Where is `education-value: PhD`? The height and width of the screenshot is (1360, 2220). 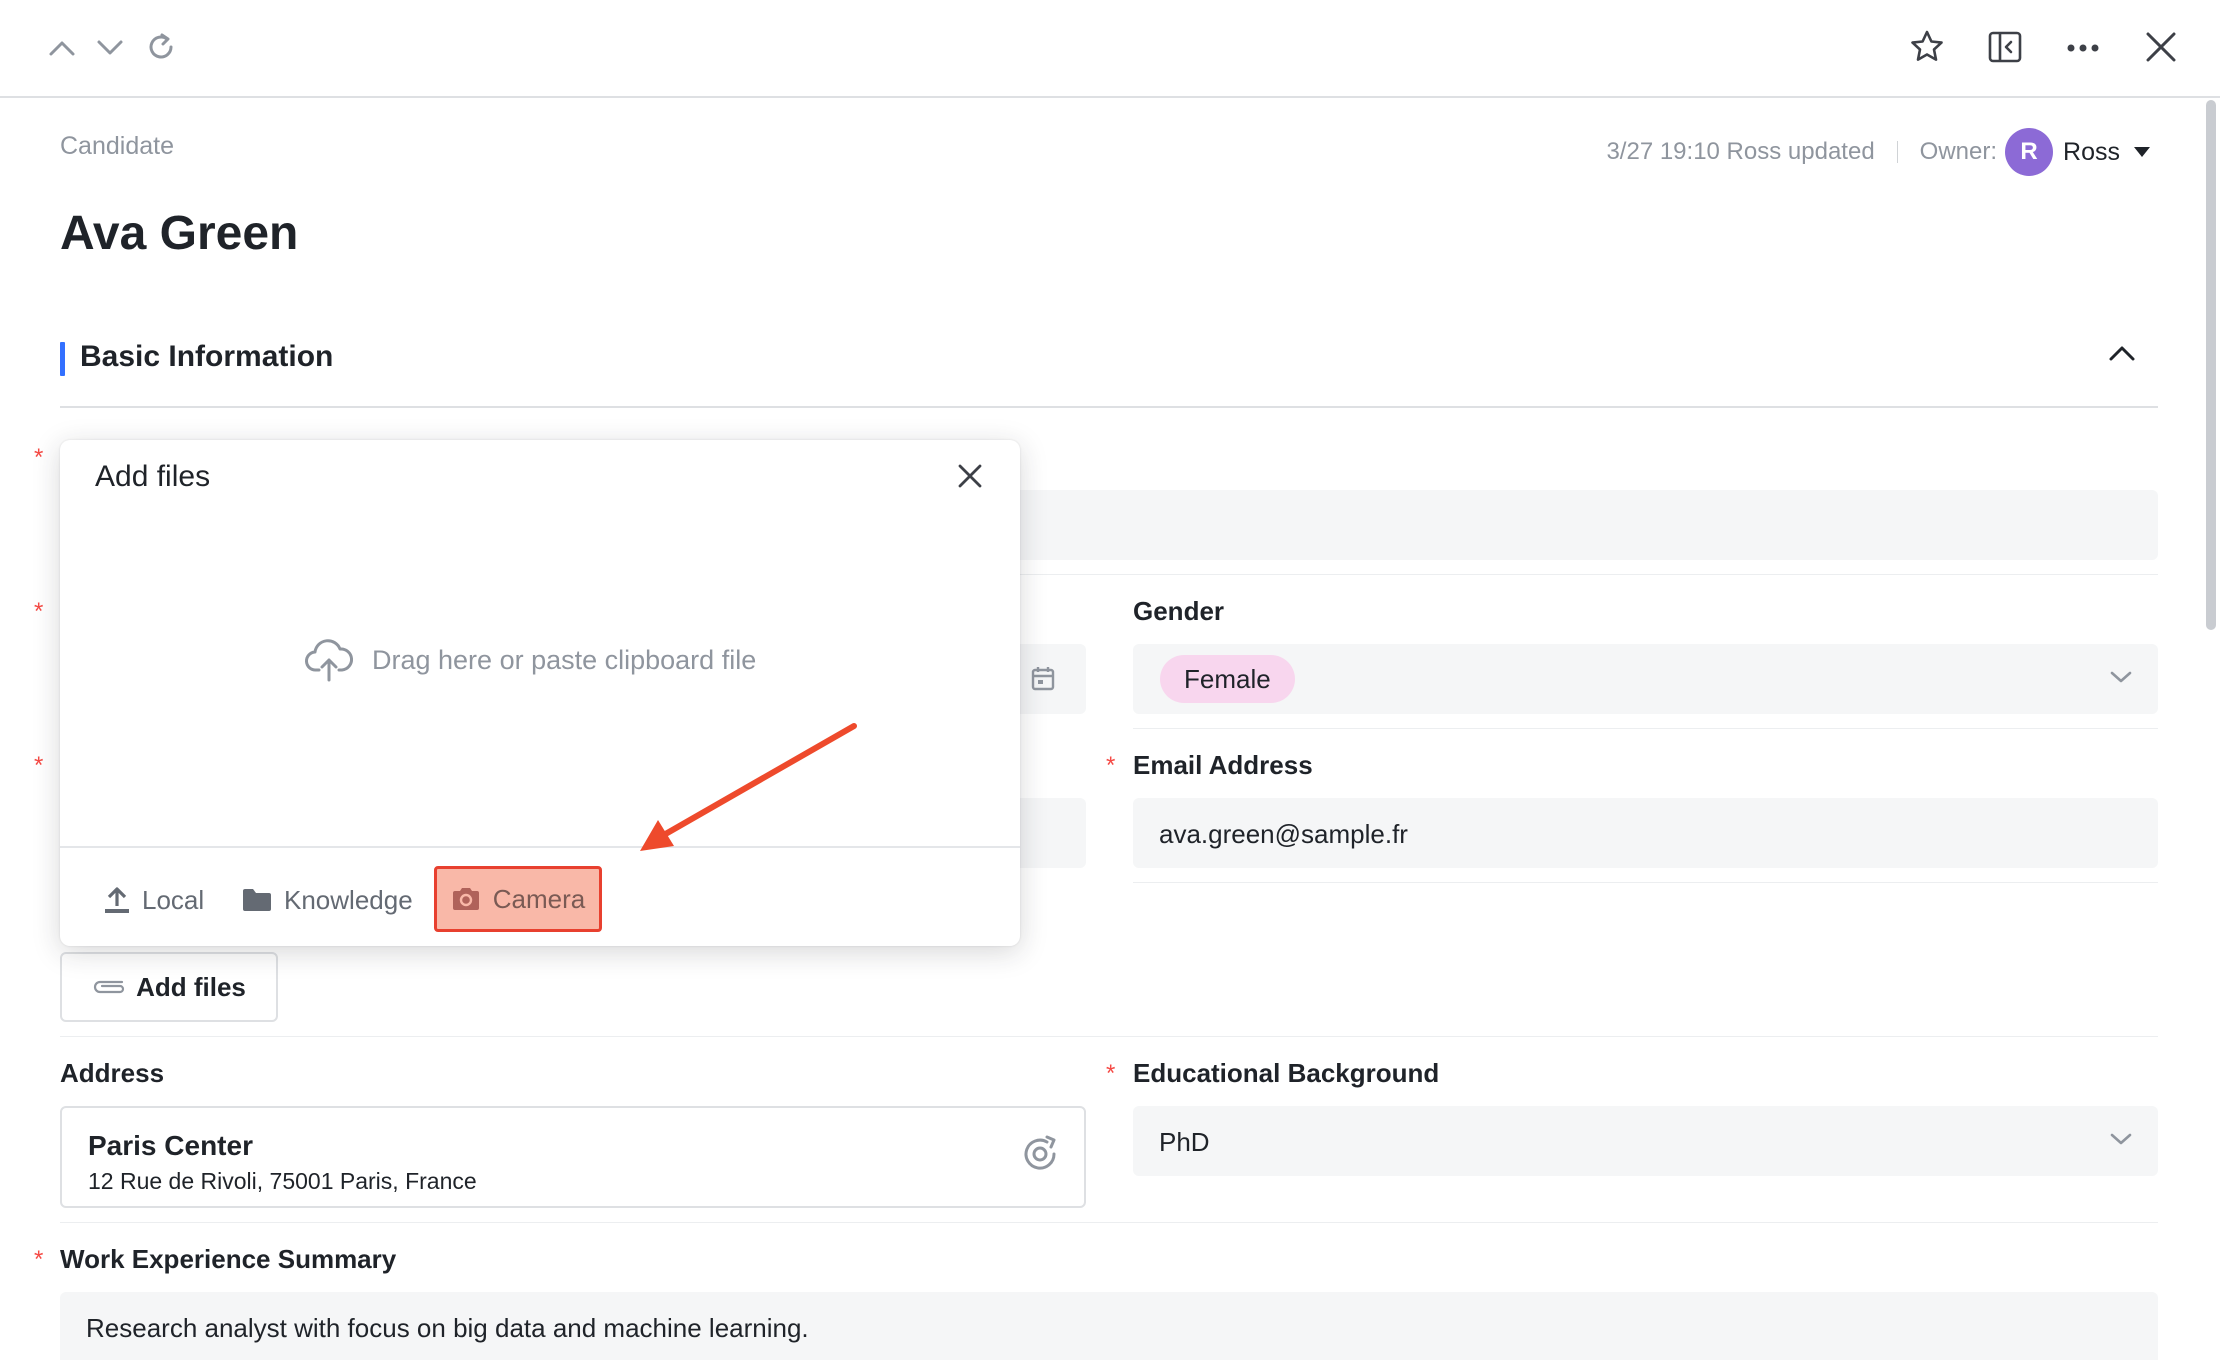
education-value: PhD is located at coordinates (1184, 1142).